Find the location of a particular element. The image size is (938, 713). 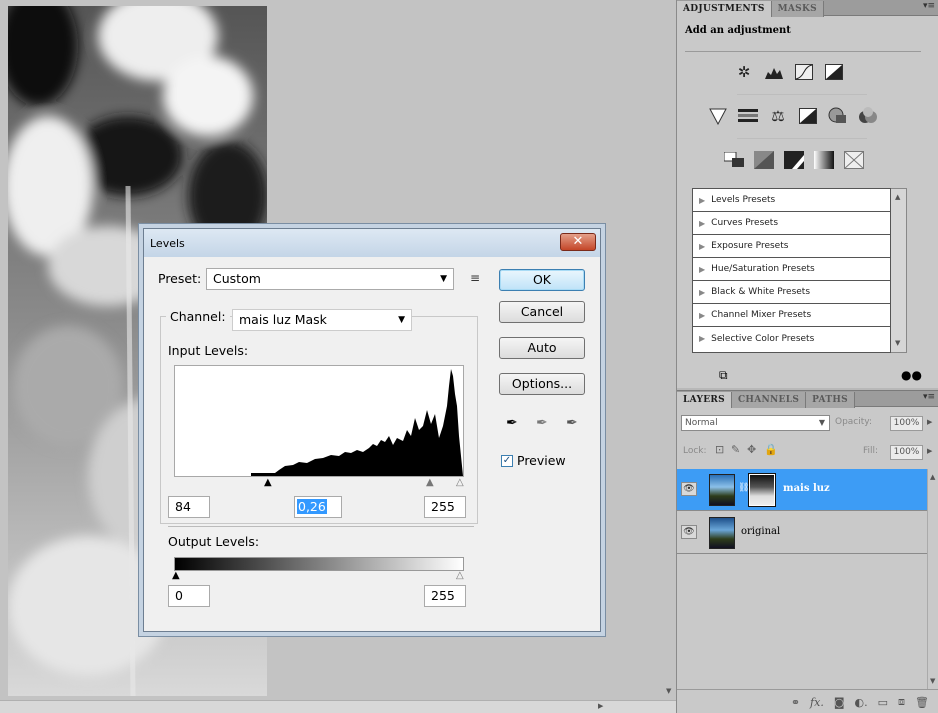

ok-button: OK is located at coordinates (542, 280).